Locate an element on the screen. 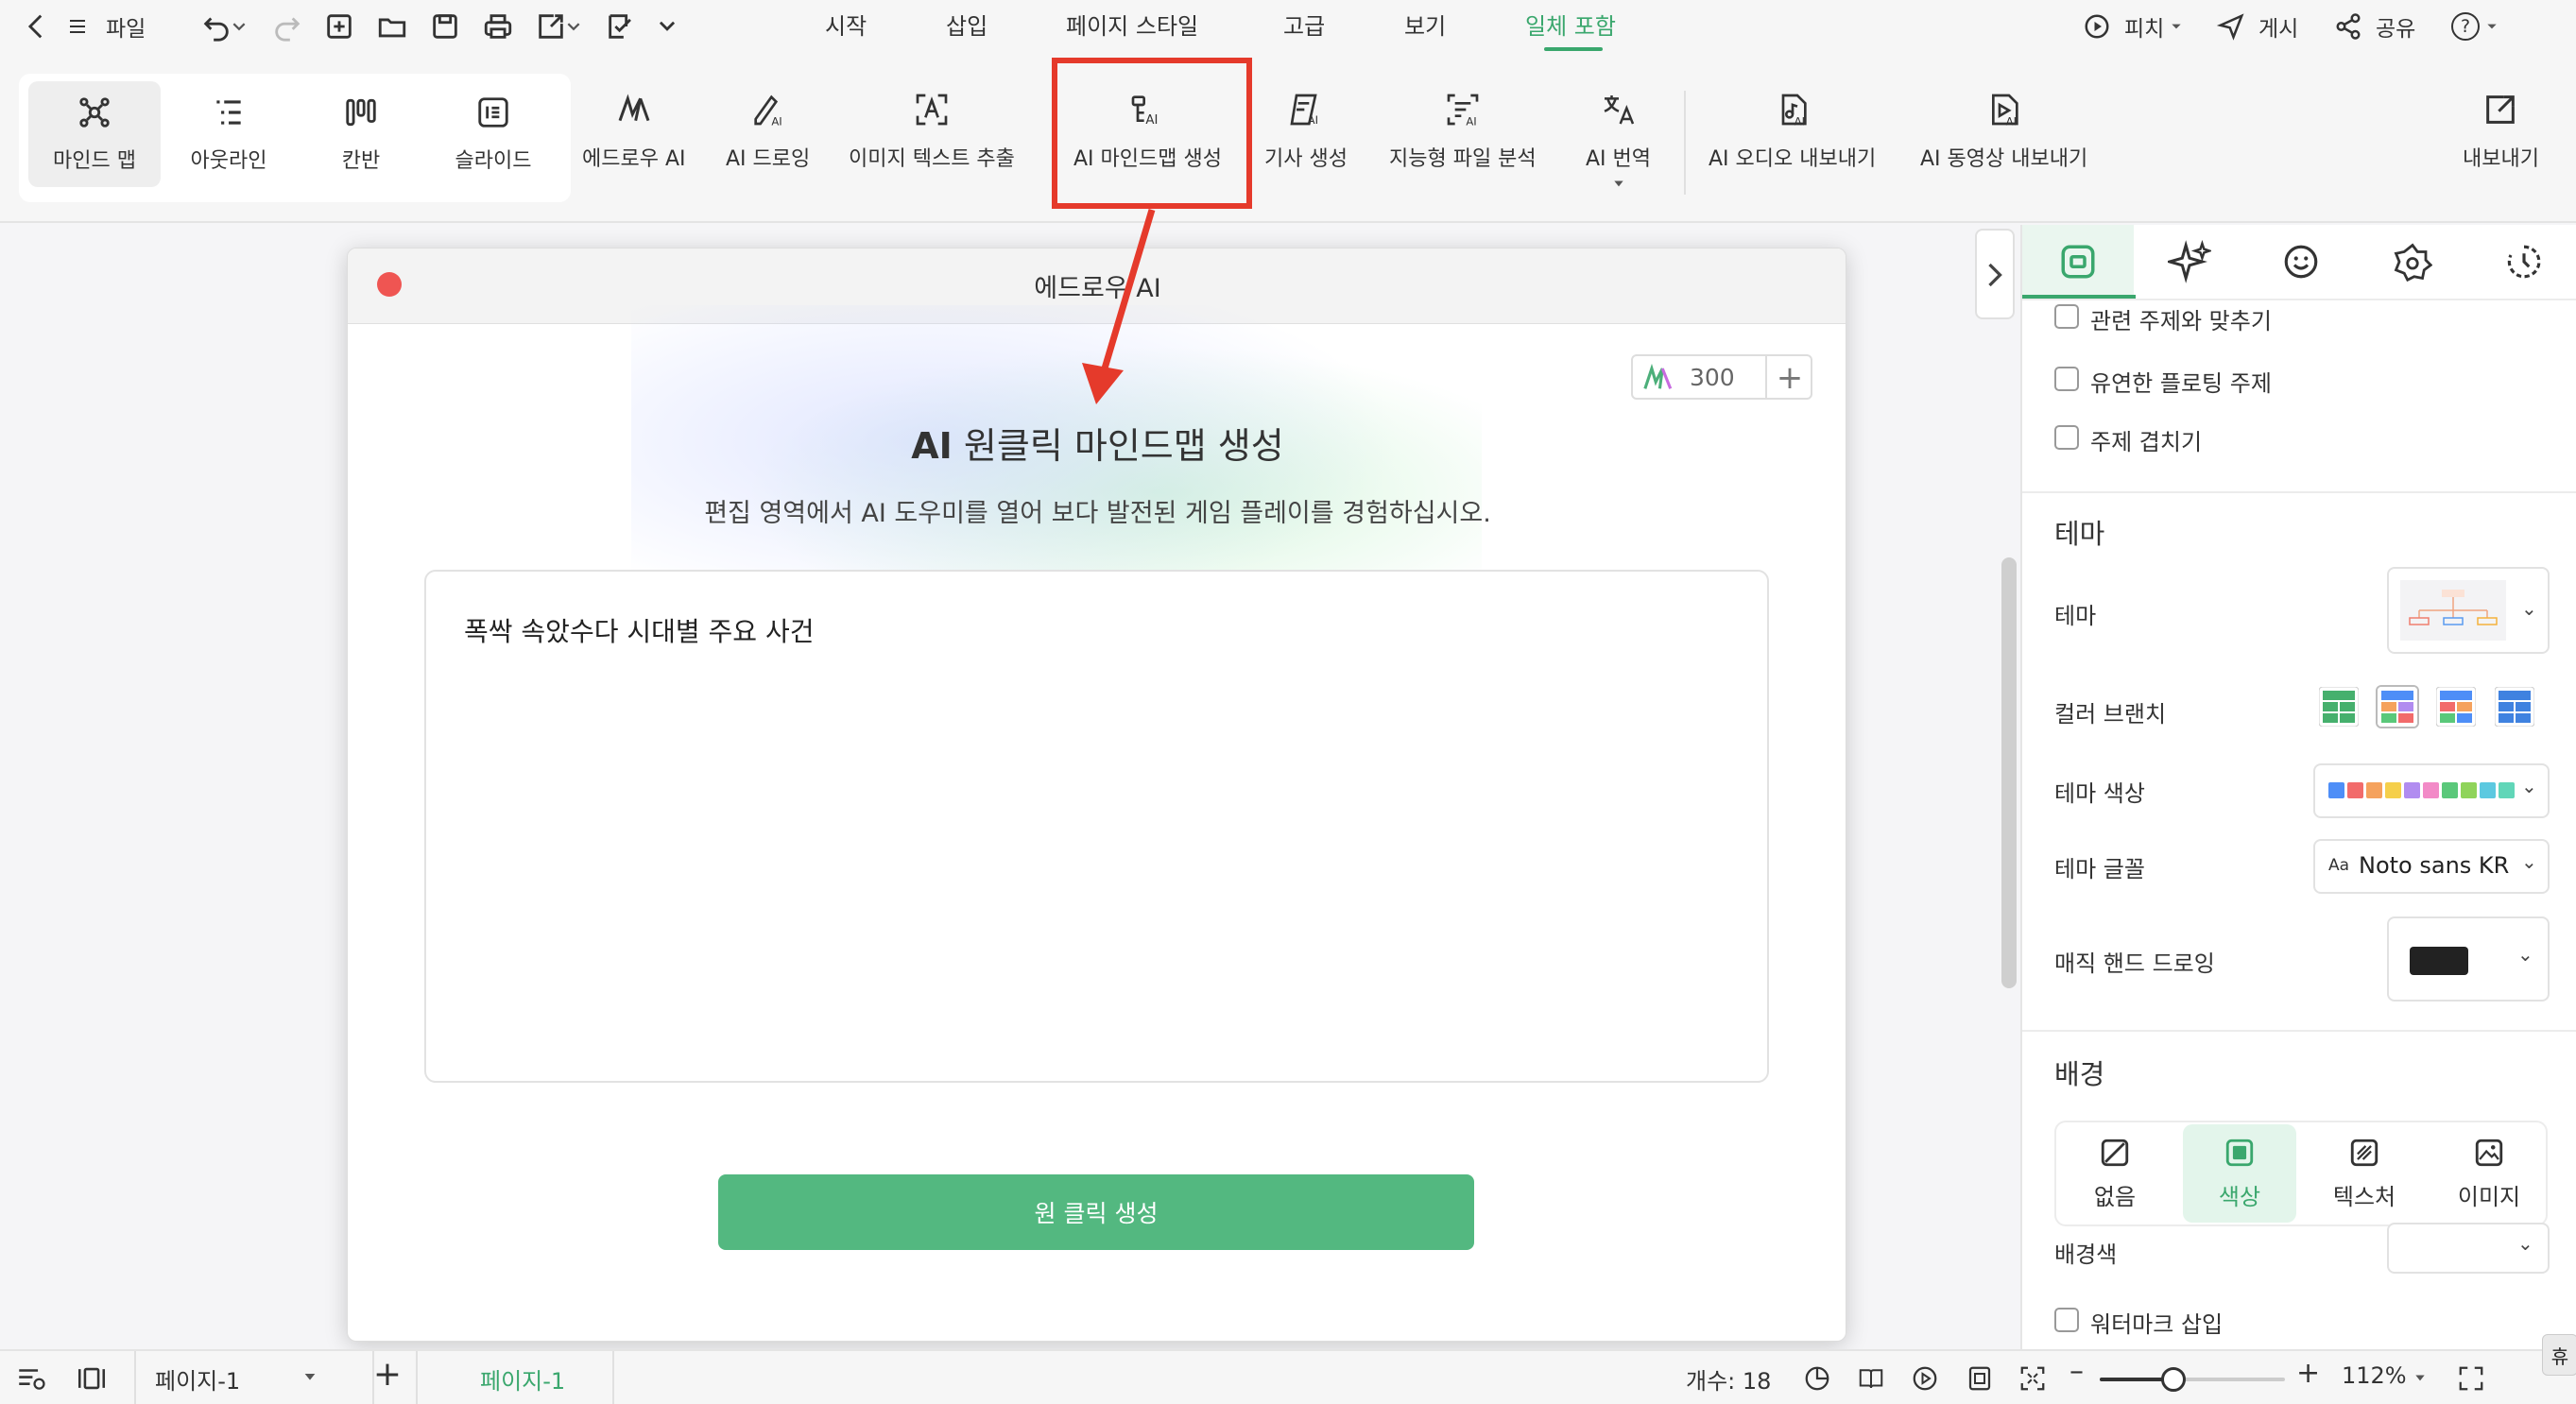 The image size is (2576, 1404). bg-option-none: 없음 is located at coordinates (2115, 1173).